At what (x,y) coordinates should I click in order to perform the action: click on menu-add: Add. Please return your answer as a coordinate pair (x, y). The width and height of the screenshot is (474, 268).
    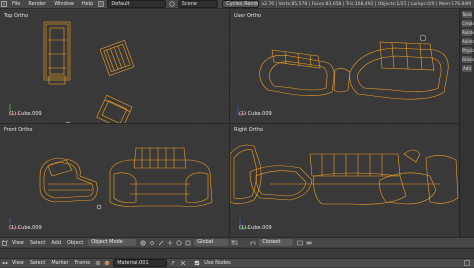
    Looking at the image, I should click on (56, 243).